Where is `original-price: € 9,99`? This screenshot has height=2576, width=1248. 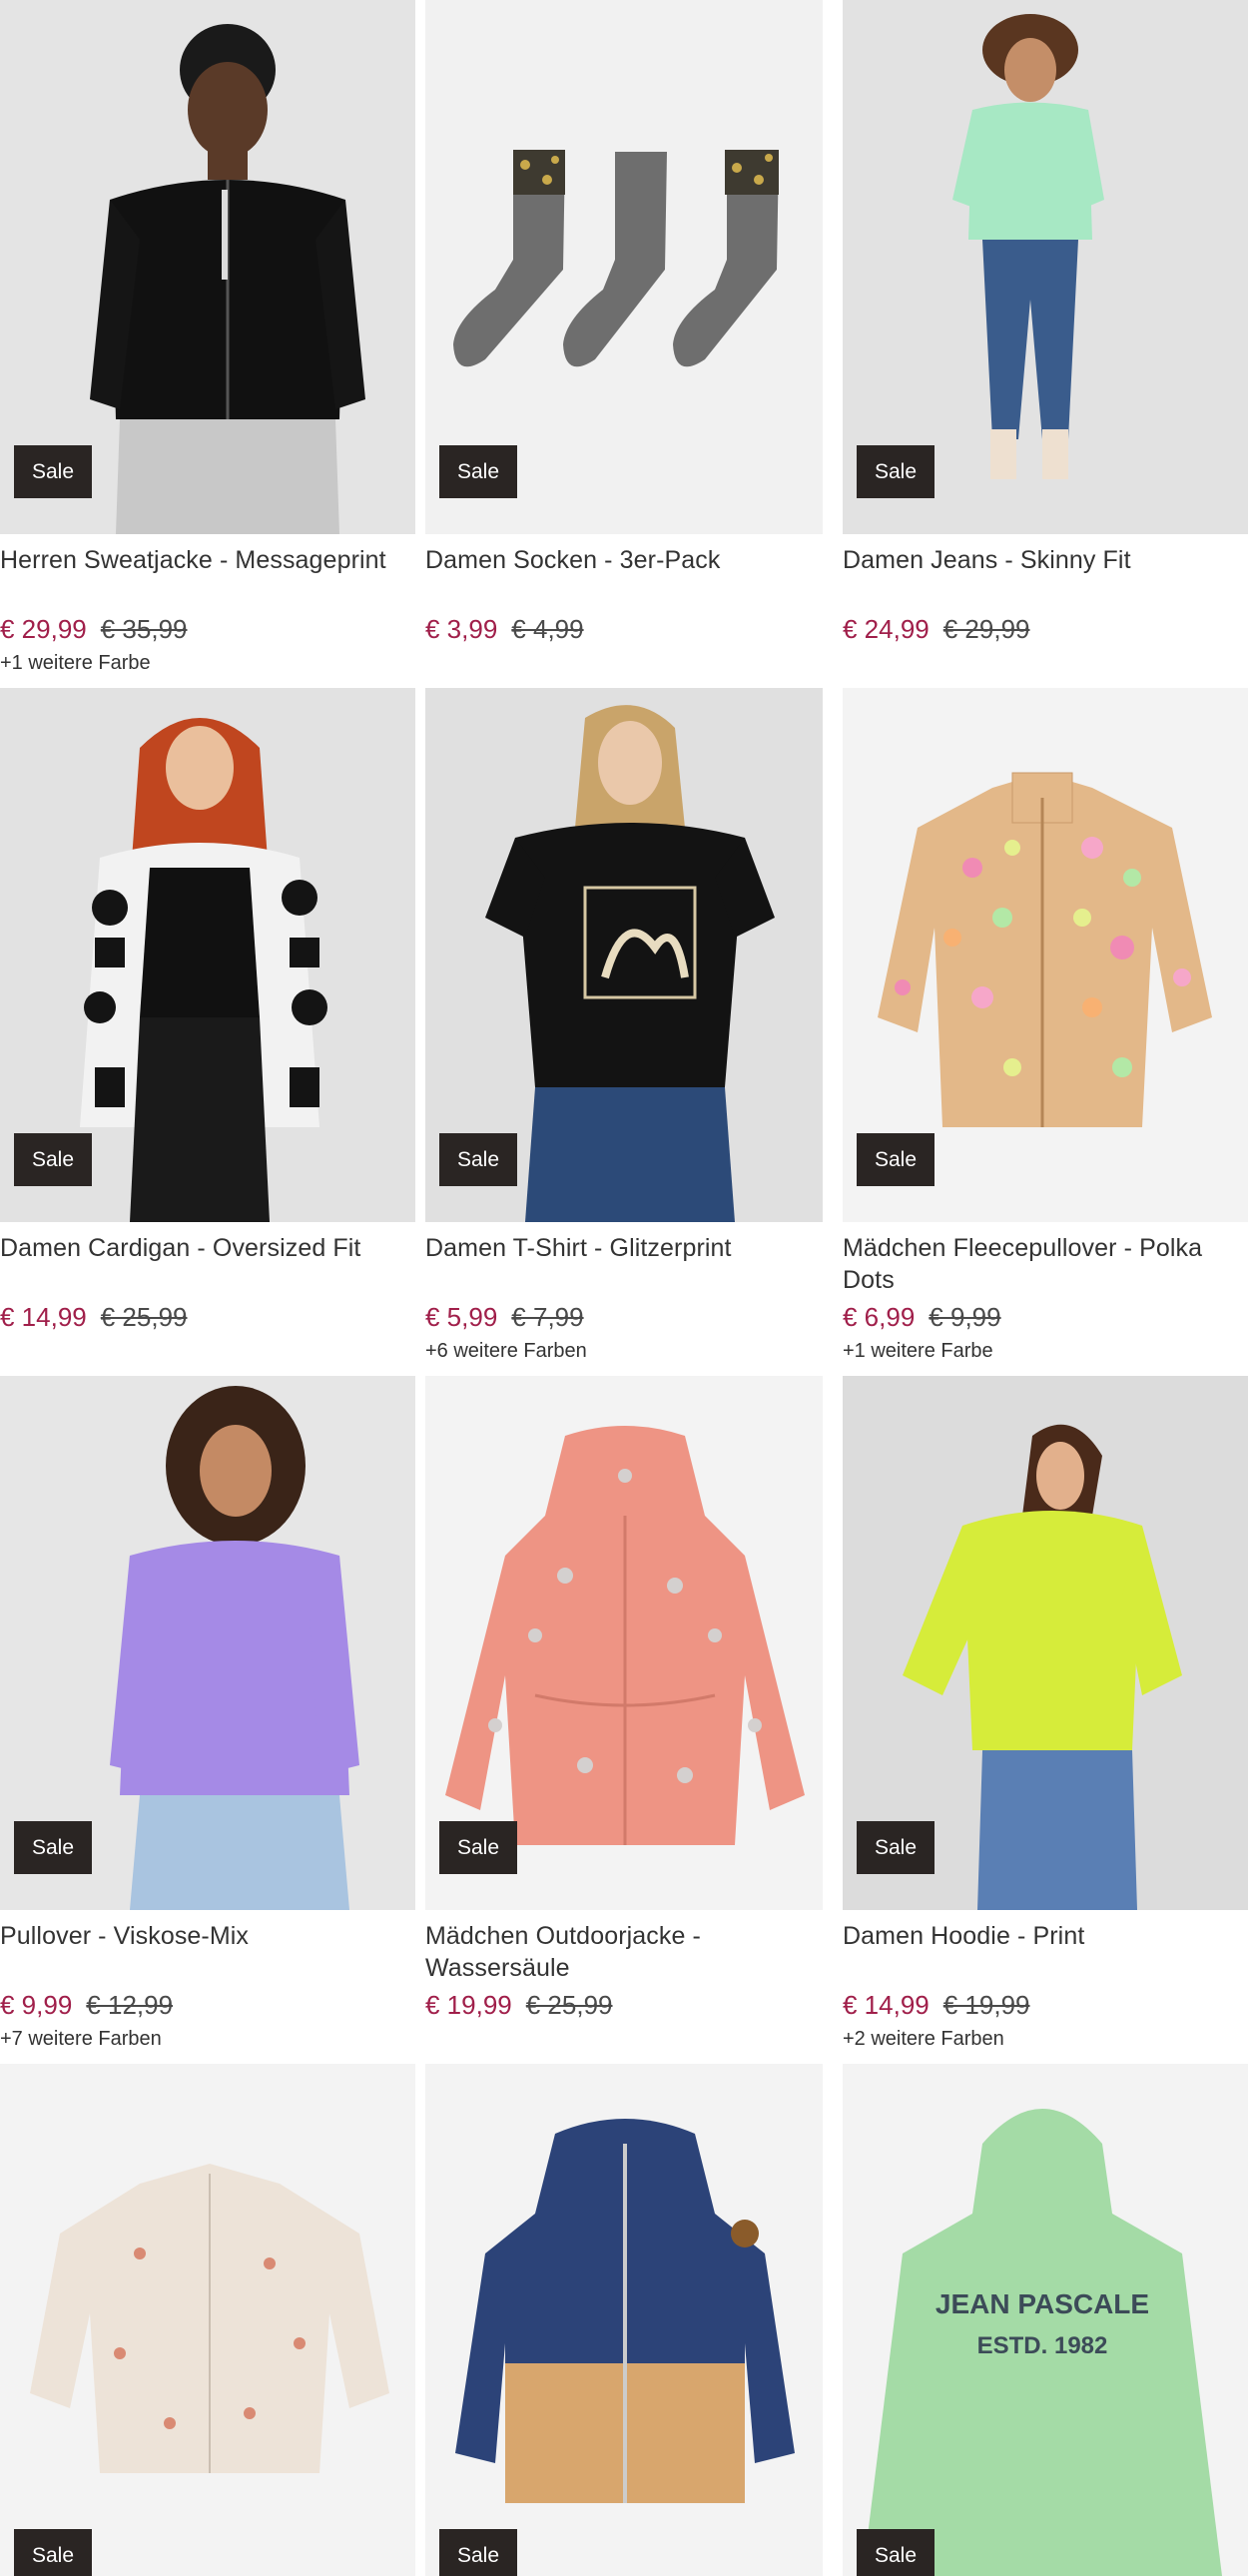 original-price: € 9,99 is located at coordinates (965, 1317).